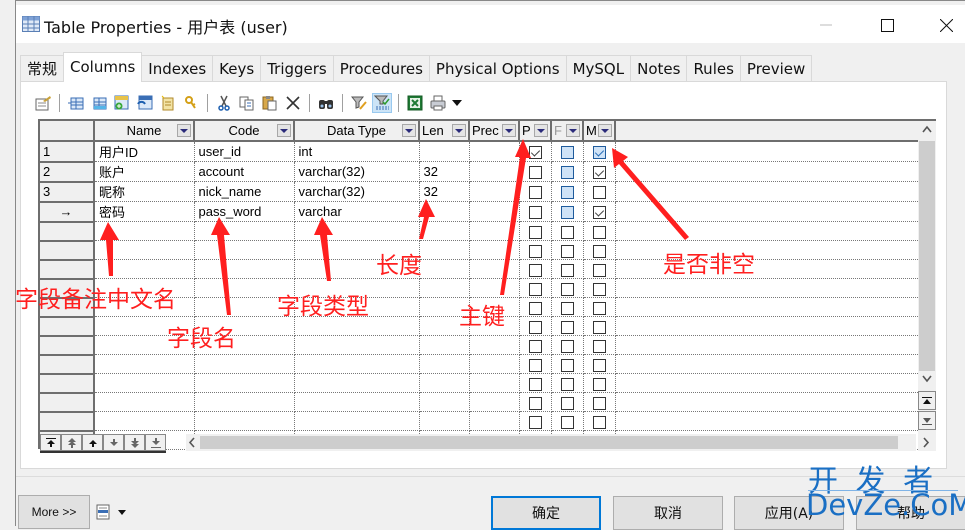 This screenshot has height=530, width=965. I want to click on delete-button, so click(293, 103).